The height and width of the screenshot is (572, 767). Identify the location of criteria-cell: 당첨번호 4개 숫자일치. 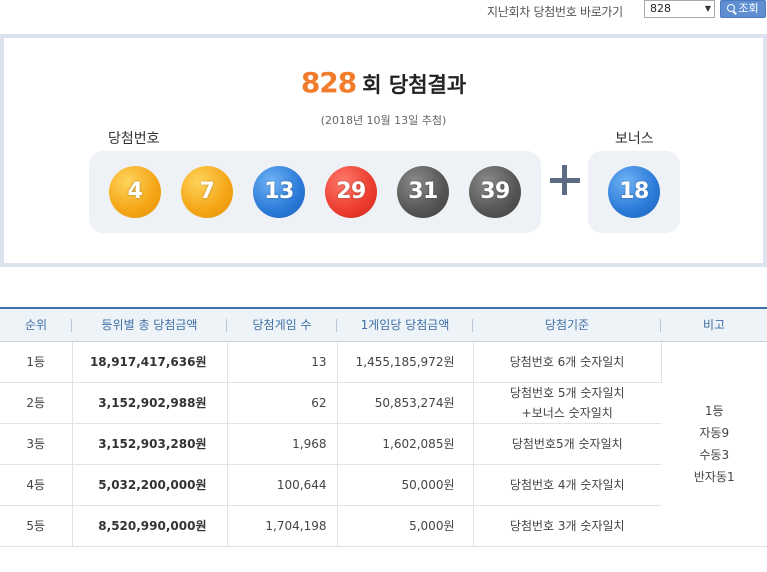
(567, 485).